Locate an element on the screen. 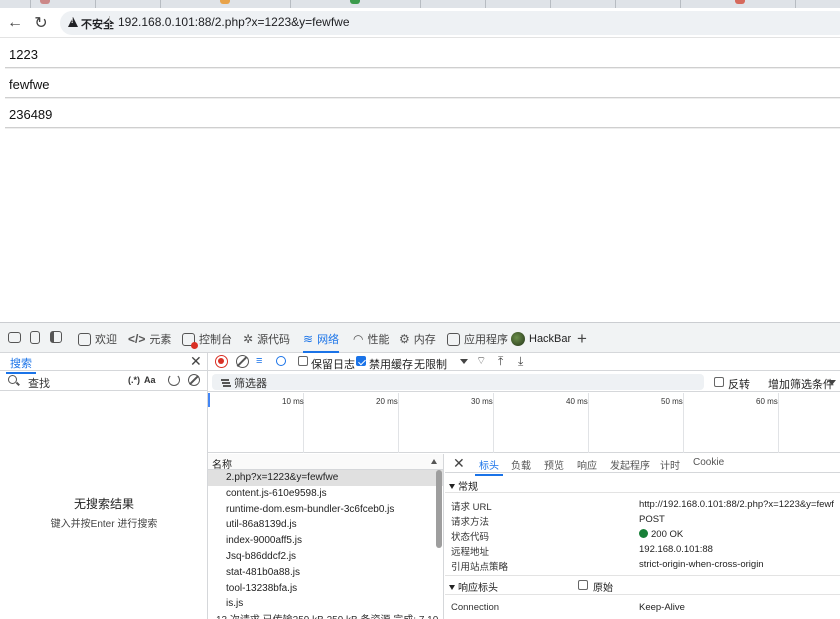  match-case-toggle: Aa is located at coordinates (150, 380).